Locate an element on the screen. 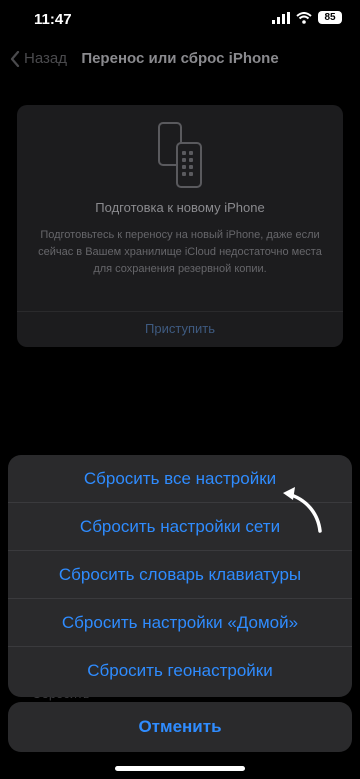 The width and height of the screenshot is (360, 779). home-indicator is located at coordinates (180, 768).